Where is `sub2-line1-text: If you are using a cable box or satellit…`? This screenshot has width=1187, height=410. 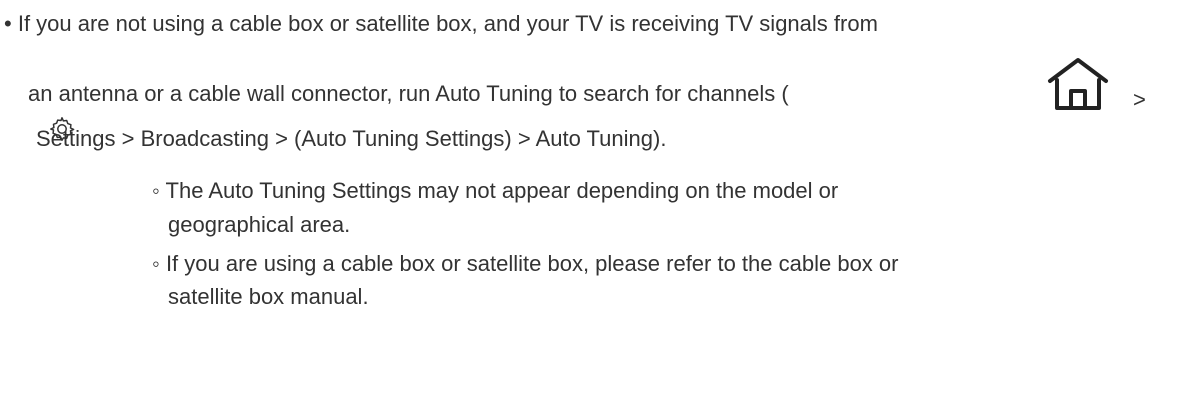 sub2-line1-text: If you are using a cable box or satellit… is located at coordinates (532, 263).